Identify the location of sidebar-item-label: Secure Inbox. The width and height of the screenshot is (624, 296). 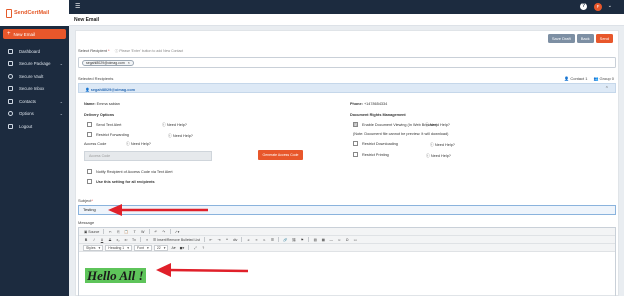
(32, 89).